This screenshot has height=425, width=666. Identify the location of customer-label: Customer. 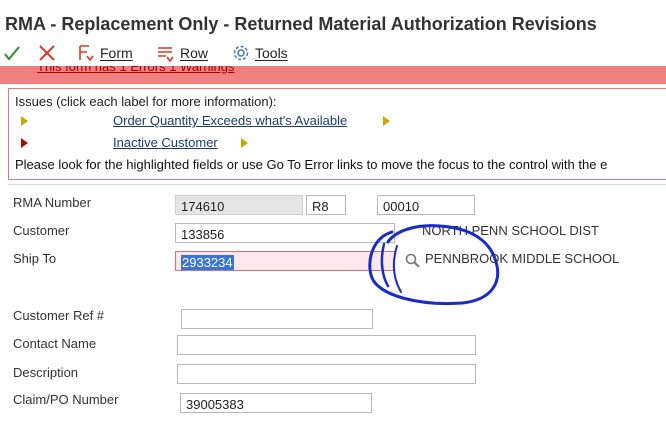
(41, 230).